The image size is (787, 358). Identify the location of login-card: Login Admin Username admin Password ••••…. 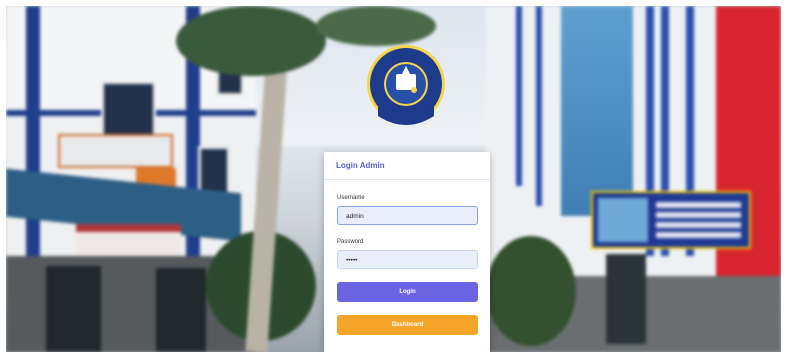
(407, 252).